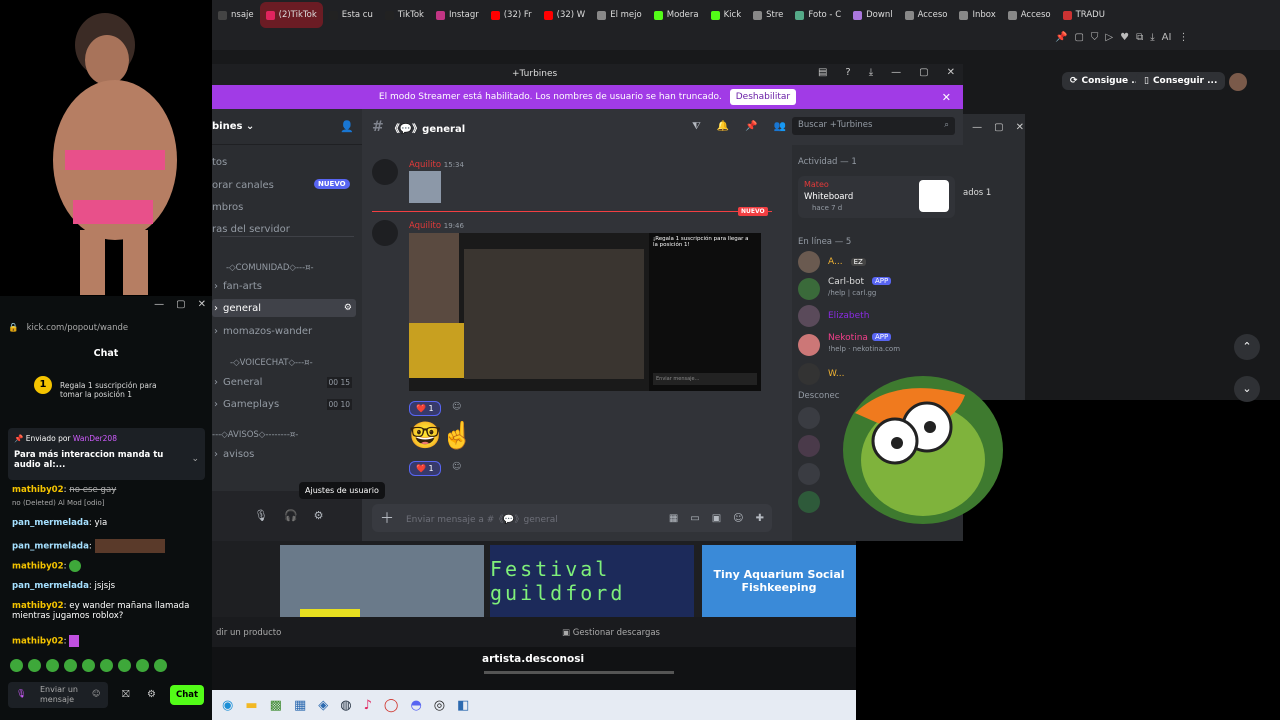  What do you see at coordinates (415, 705) in the screenshot?
I see `discord-icon: ◓` at bounding box center [415, 705].